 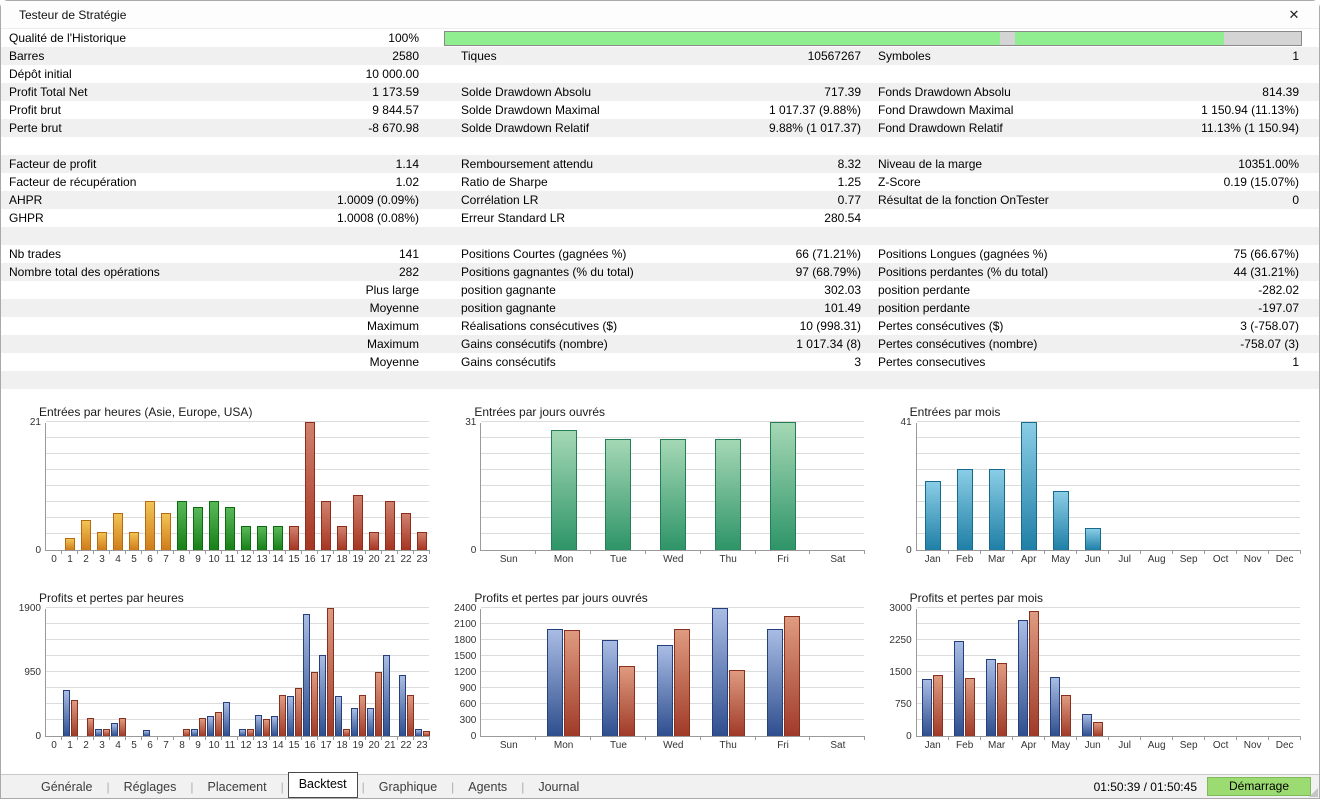 What do you see at coordinates (653, 92) in the screenshot?
I see `stats-cell: Solde Drawdown Absolu 717.39` at bounding box center [653, 92].